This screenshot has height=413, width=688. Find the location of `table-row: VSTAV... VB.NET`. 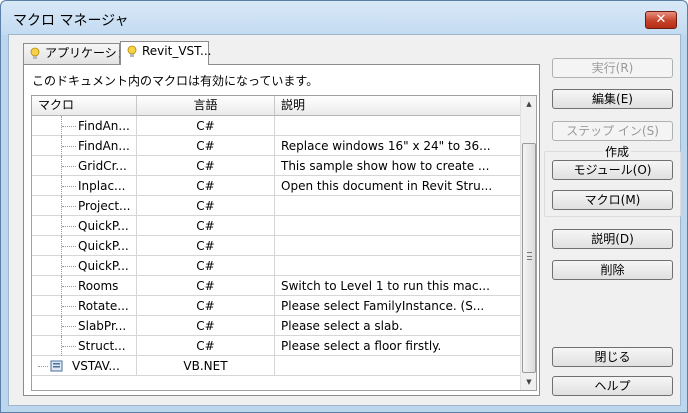

table-row: VSTAV... VB.NET is located at coordinates (277, 366).